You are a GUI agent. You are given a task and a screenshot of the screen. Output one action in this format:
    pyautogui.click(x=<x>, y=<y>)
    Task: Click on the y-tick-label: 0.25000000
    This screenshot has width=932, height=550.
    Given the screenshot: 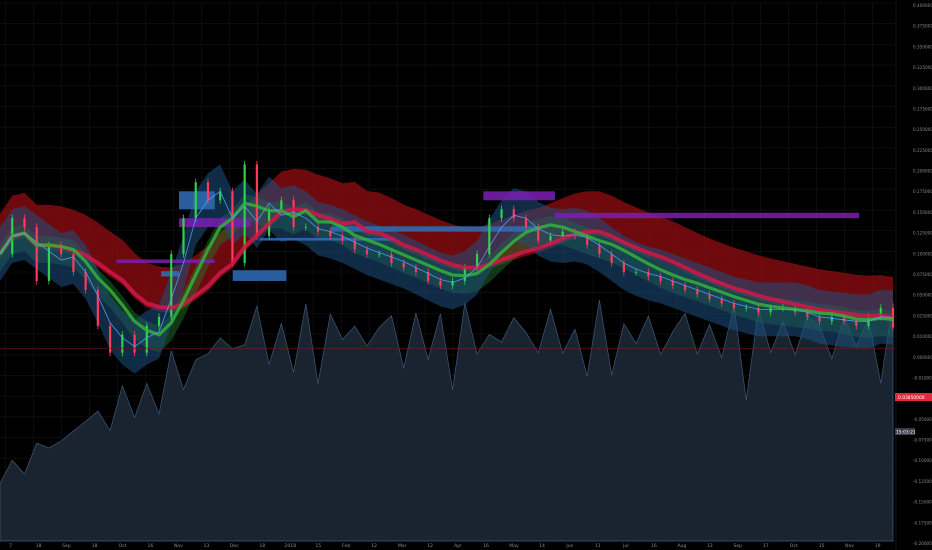 What is the action you would take?
    pyautogui.click(x=922, y=129)
    